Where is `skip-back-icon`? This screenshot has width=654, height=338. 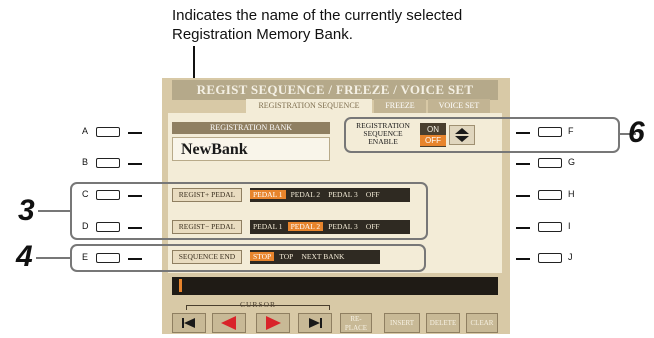 skip-back-icon is located at coordinates (188, 323).